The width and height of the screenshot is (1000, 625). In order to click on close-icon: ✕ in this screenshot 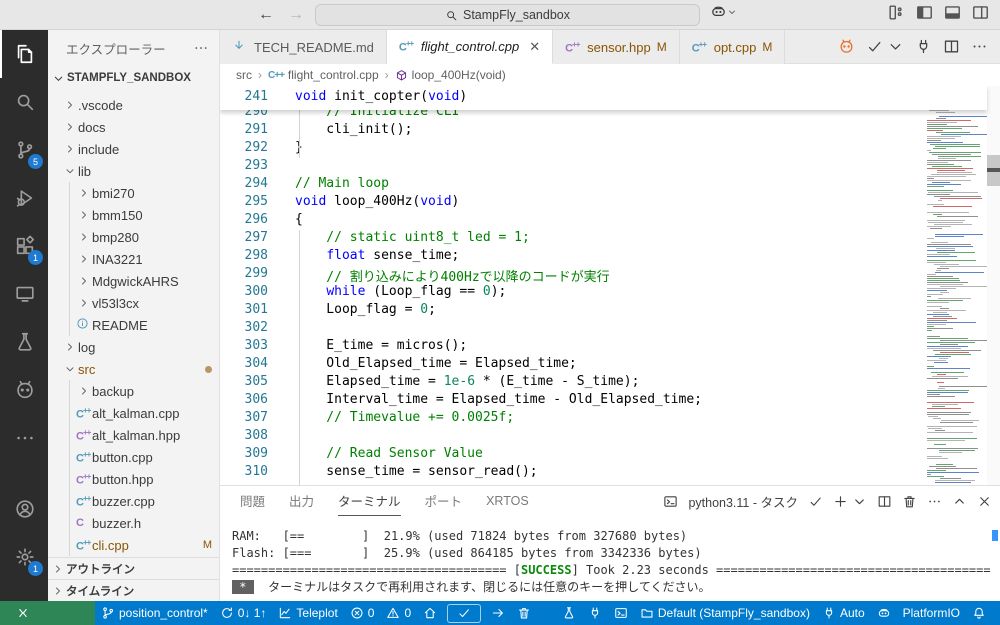, I will do `click(534, 47)`.